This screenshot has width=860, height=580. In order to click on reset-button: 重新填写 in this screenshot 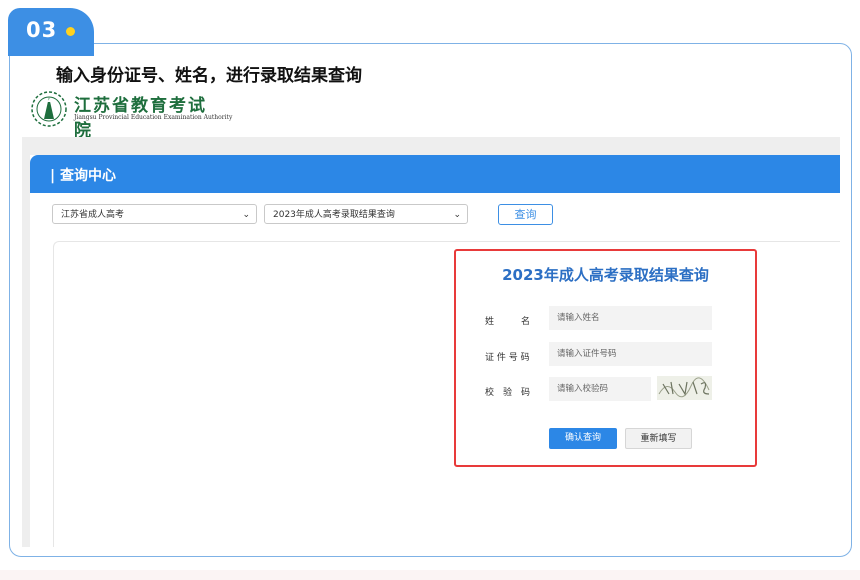, I will do `click(658, 438)`.